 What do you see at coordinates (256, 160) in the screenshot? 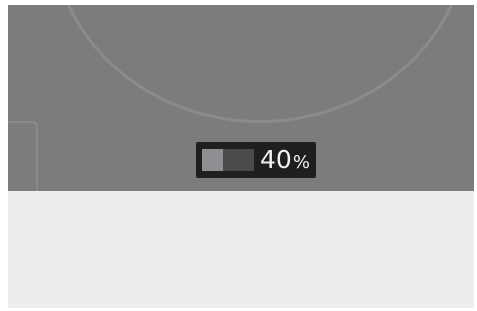
I see `brightness-indicator: 40%` at bounding box center [256, 160].